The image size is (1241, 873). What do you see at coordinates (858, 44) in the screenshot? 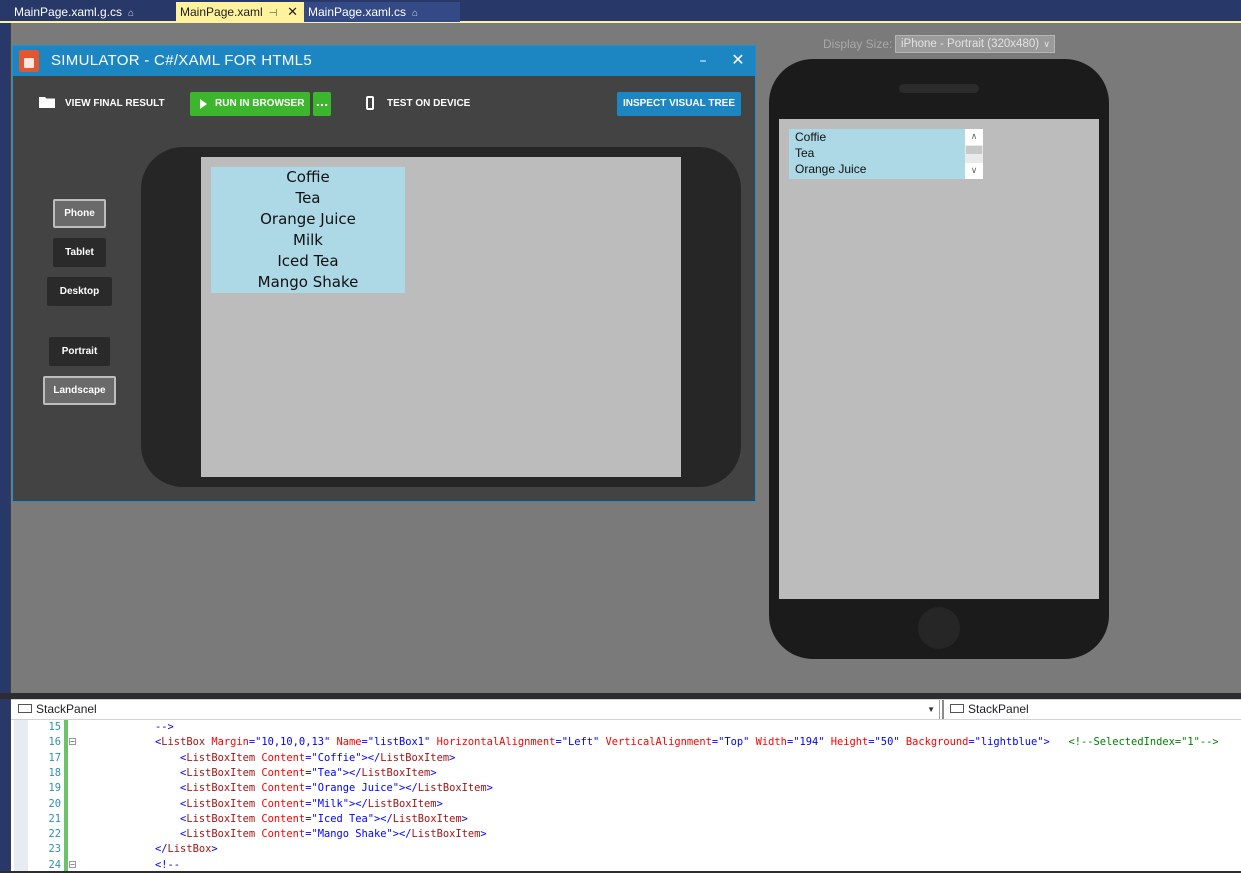
I see `display-size-label: Display Size:` at bounding box center [858, 44].